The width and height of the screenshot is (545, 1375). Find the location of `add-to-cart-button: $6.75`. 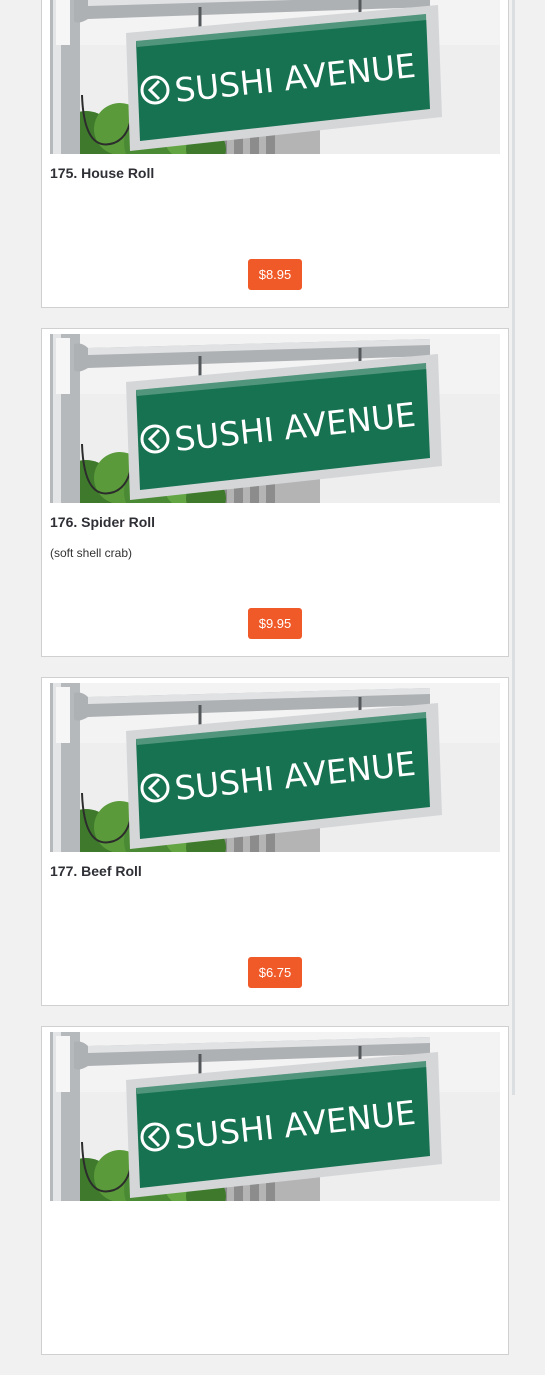

add-to-cart-button: $6.75 is located at coordinates (275, 972).